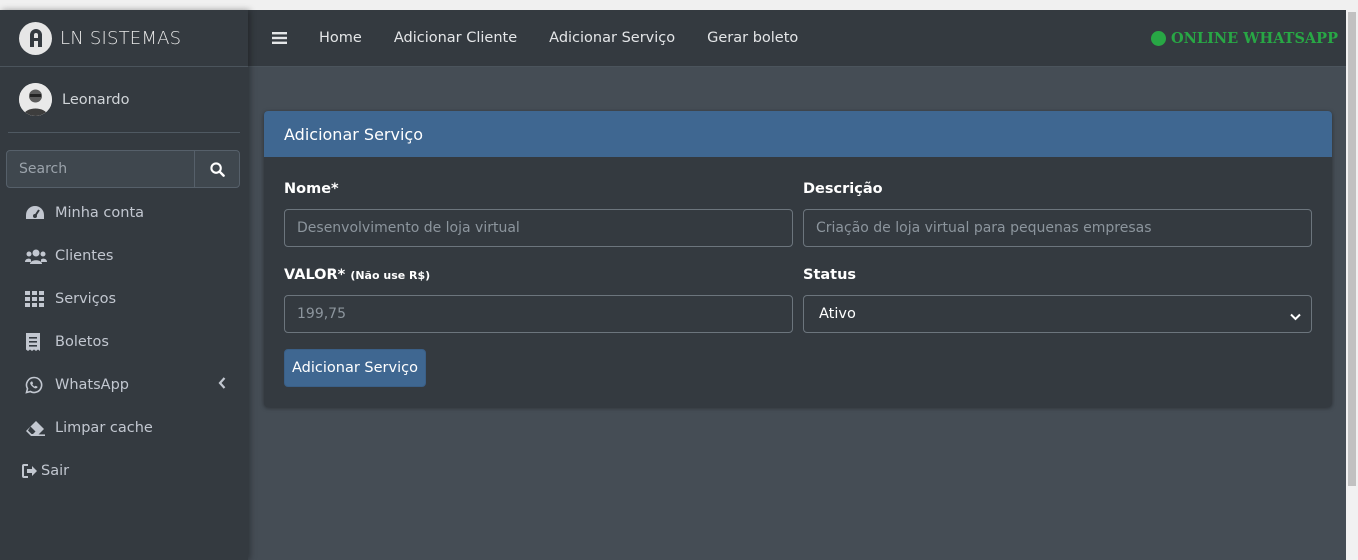 This screenshot has height=560, width=1358. What do you see at coordinates (455, 38) in the screenshot?
I see `nav-link-adicionar-cliente: Adicionar Cliente` at bounding box center [455, 38].